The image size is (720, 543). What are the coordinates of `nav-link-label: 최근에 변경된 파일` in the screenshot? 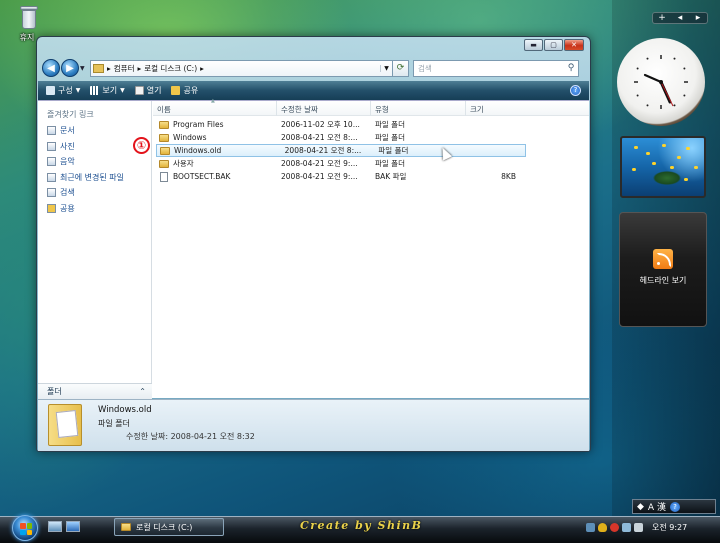 It's located at (92, 177).